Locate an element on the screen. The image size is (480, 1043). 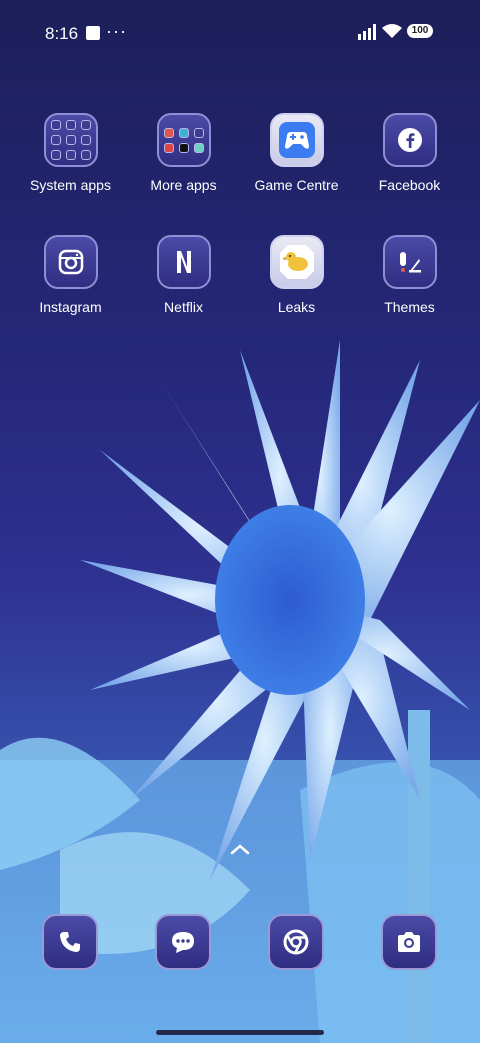
app-instagram: Instagram is located at coordinates (70, 275).